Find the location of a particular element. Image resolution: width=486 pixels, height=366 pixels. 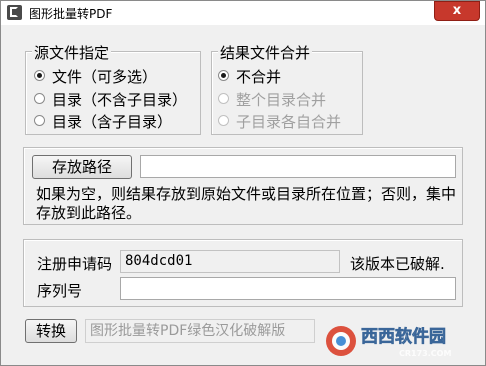

watermark-brand-text: 西西软件园 is located at coordinates (403, 336).